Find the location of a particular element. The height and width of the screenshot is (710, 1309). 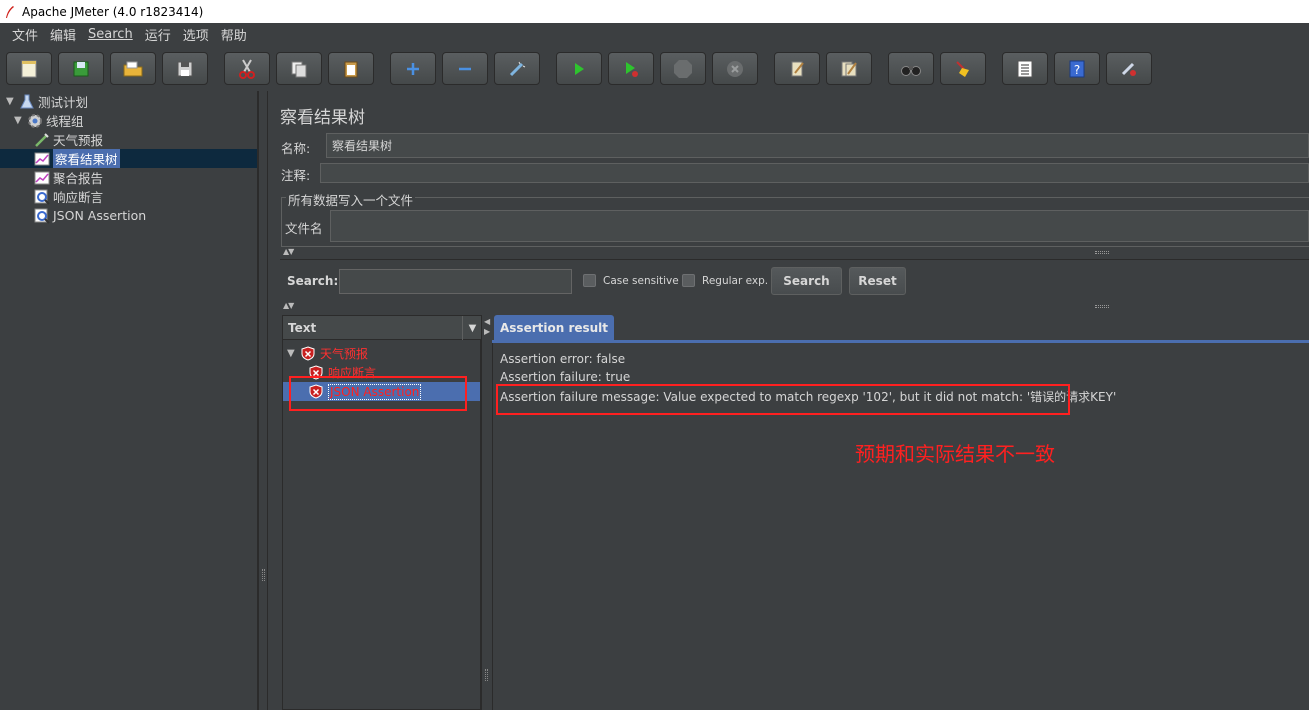

clear-button is located at coordinates (797, 68).